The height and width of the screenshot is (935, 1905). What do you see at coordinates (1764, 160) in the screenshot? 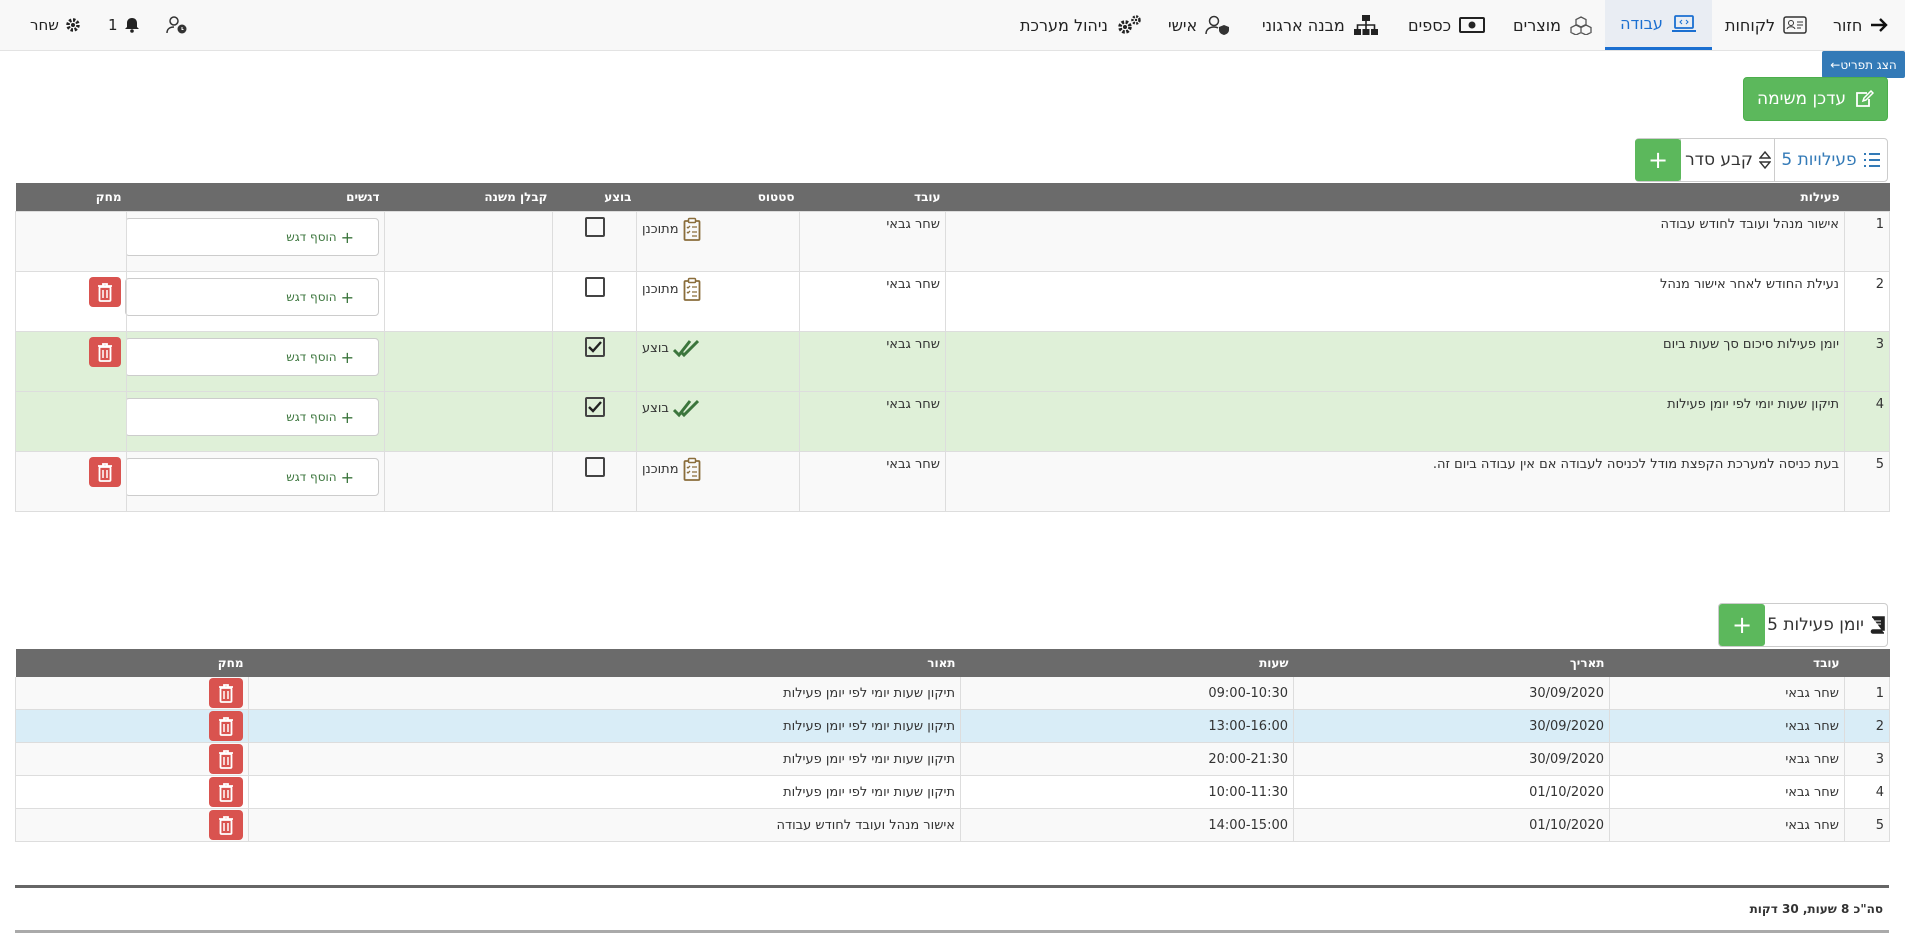
I see `sort-icon` at bounding box center [1764, 160].